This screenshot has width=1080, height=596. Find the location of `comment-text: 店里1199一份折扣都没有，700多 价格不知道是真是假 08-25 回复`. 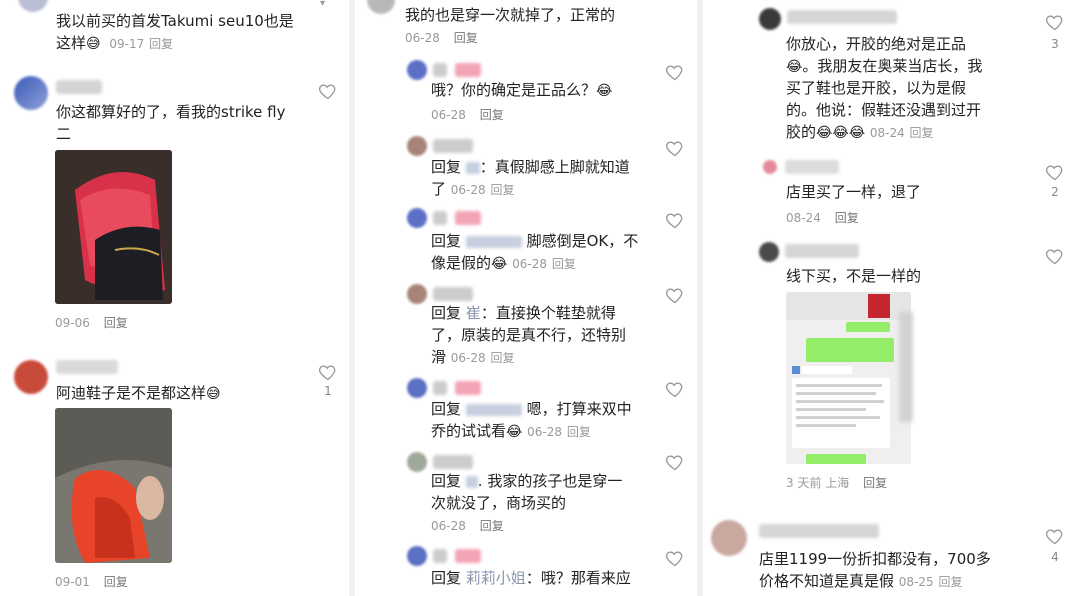

comment-text: 店里1199一份折扣都没有，700多 价格不知道是真是假 08-25 回复 is located at coordinates (875, 570).